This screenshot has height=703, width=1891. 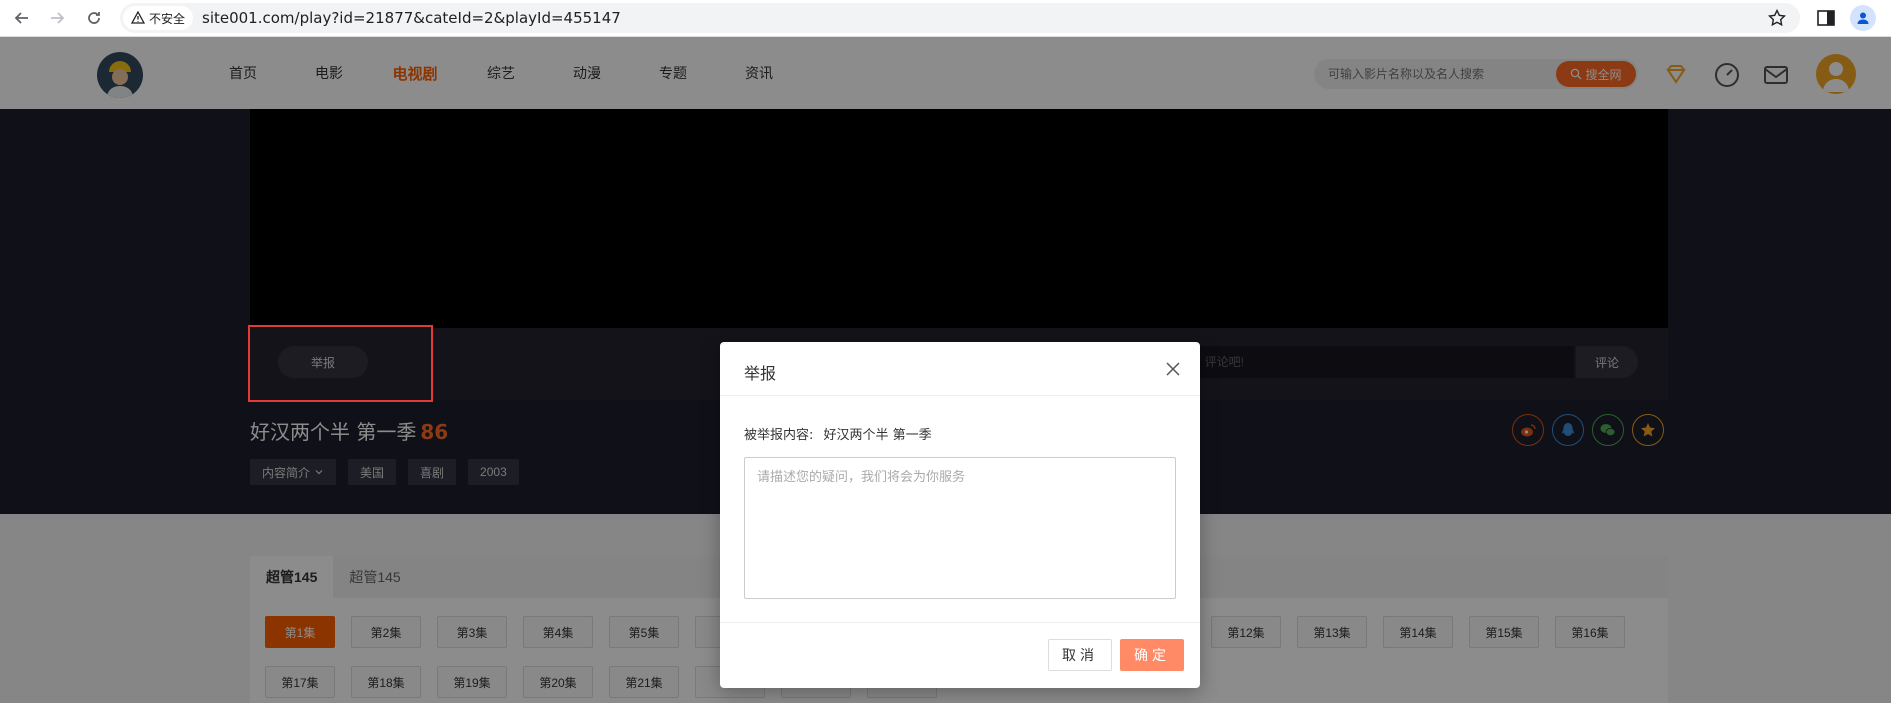 What do you see at coordinates (760, 373) in the screenshot?
I see `dialog-title: 举报` at bounding box center [760, 373].